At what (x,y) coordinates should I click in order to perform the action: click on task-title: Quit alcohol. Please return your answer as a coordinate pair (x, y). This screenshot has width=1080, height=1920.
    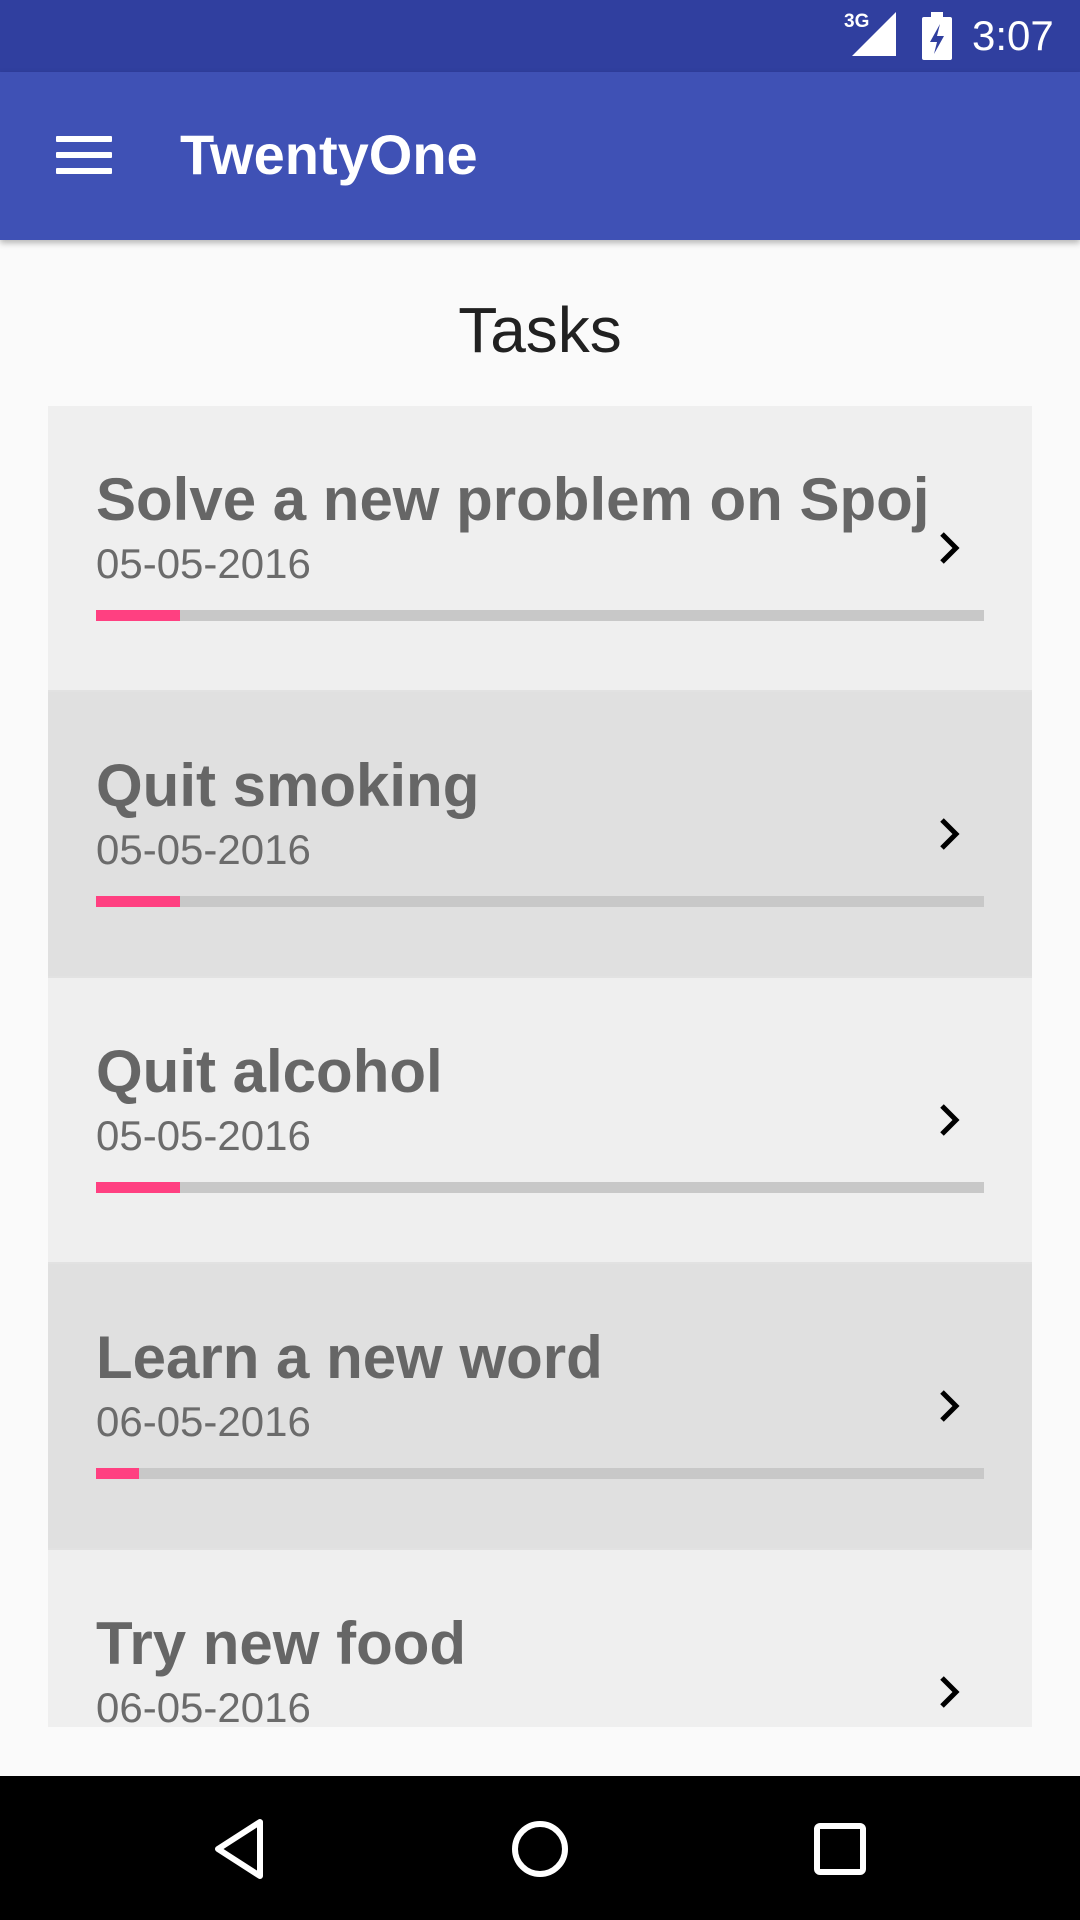
    Looking at the image, I should click on (269, 1071).